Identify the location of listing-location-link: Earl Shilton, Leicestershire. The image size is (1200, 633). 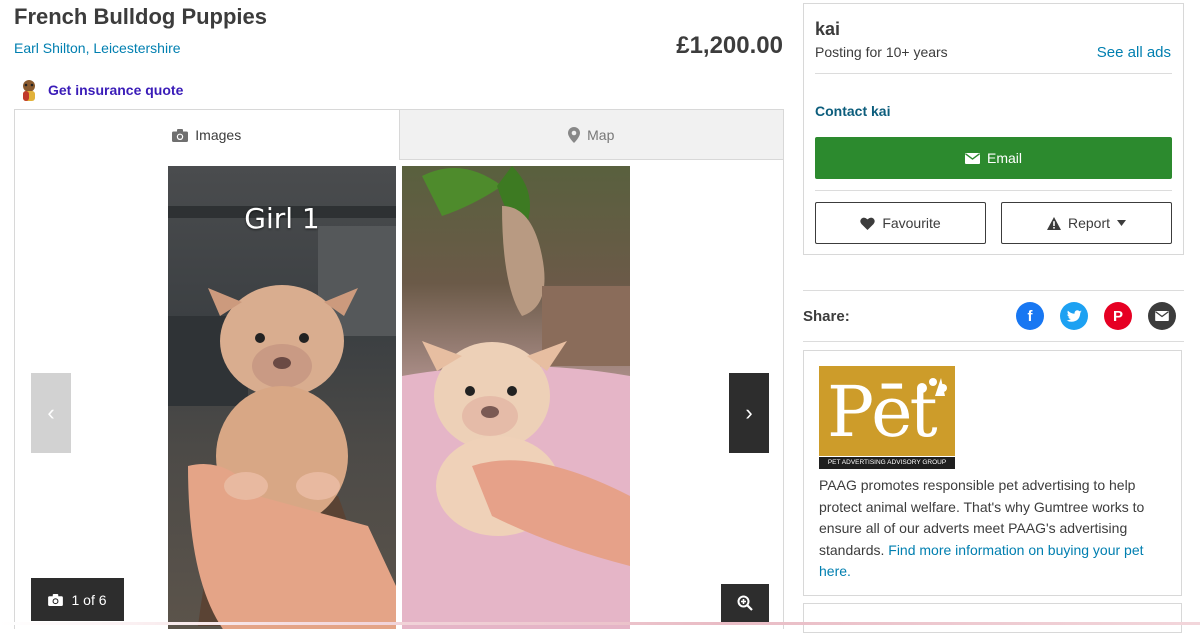
(97, 48).